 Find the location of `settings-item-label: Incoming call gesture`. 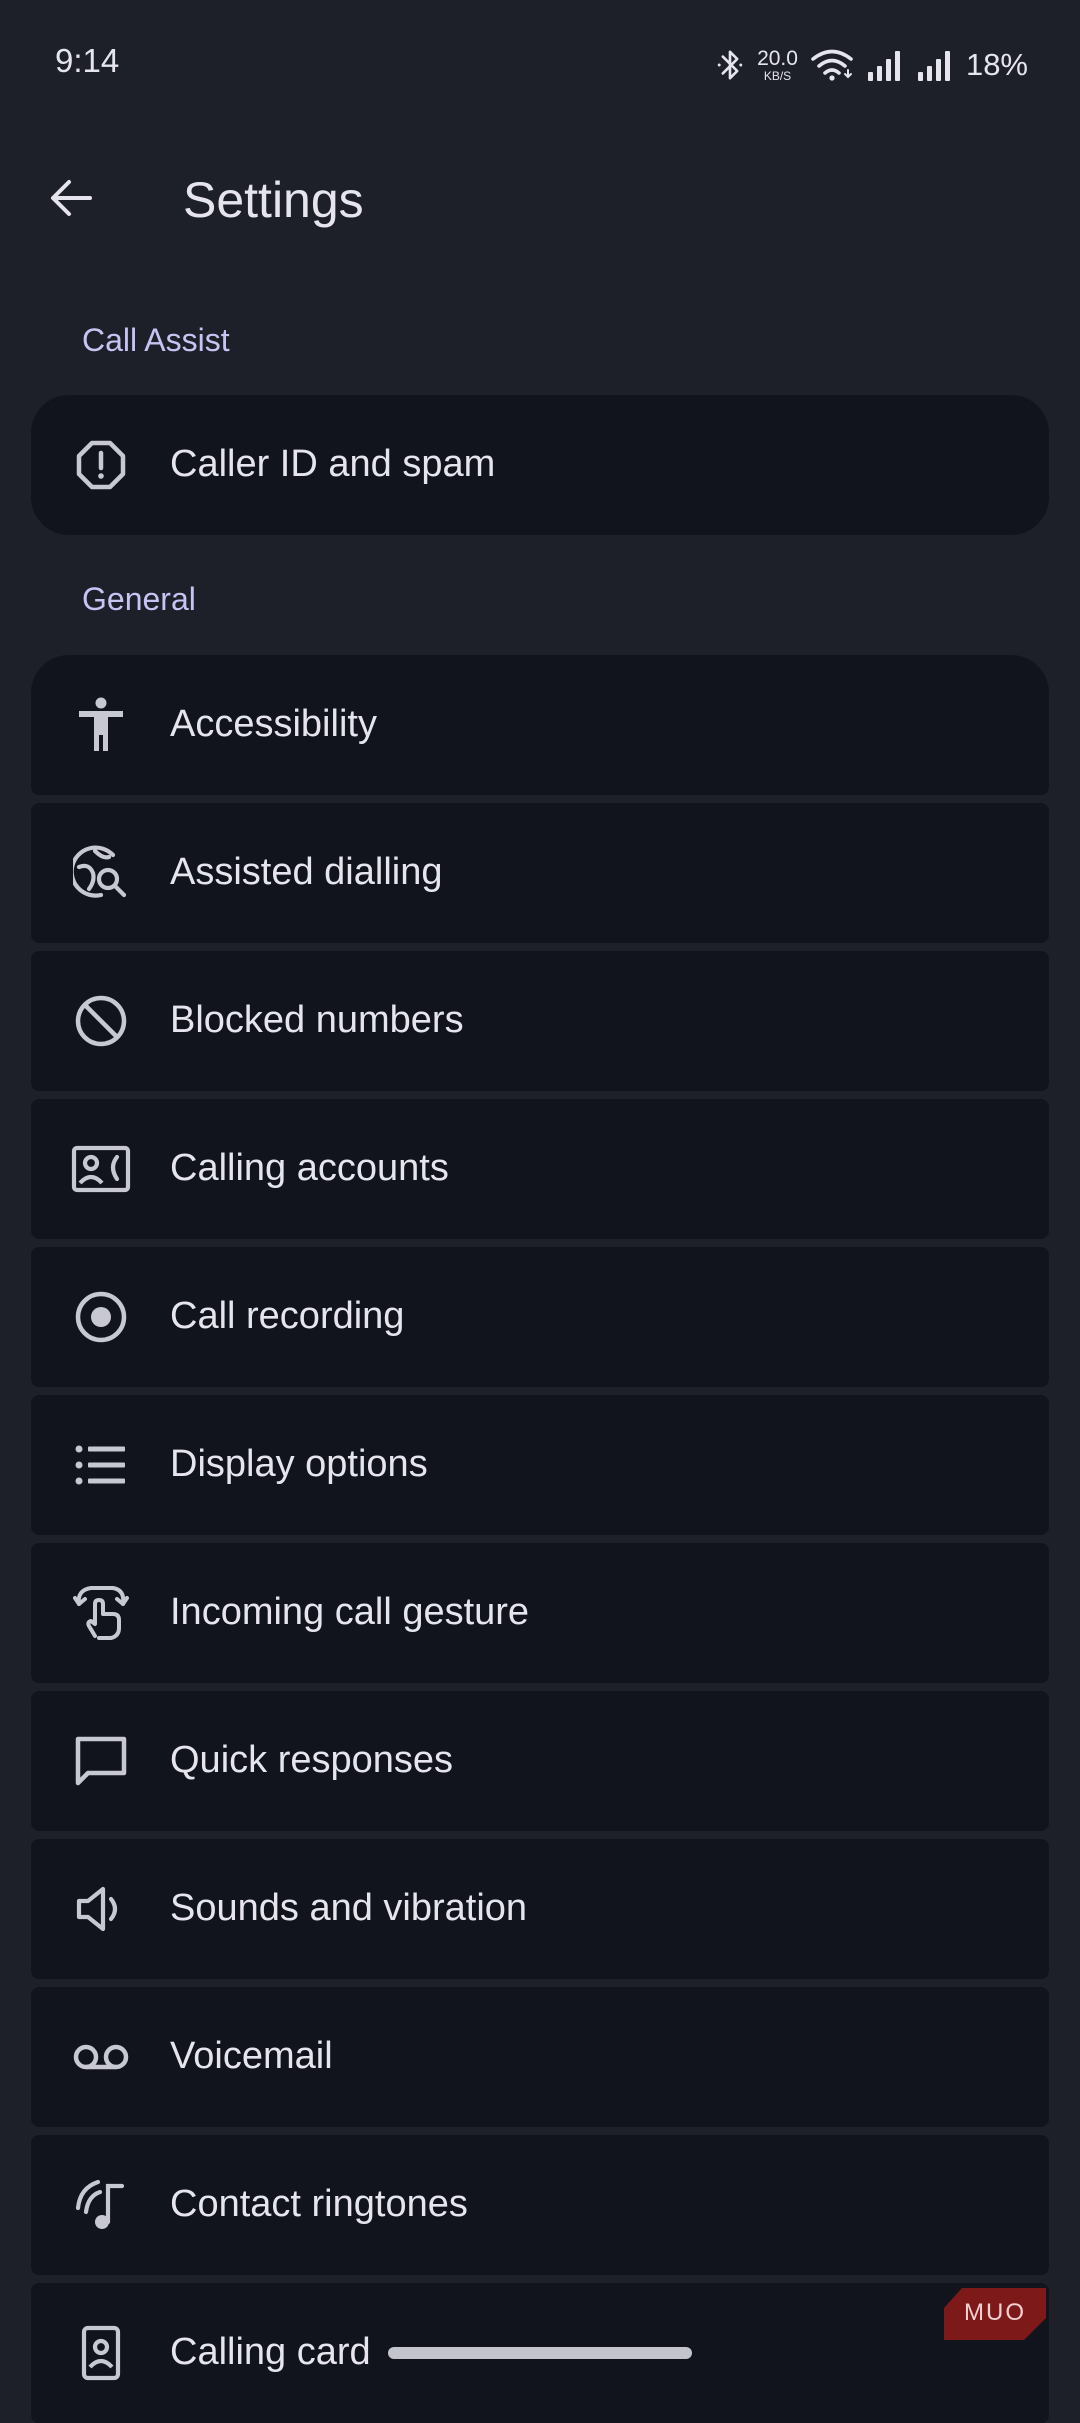

settings-item-label: Incoming call gesture is located at coordinates (350, 1612).